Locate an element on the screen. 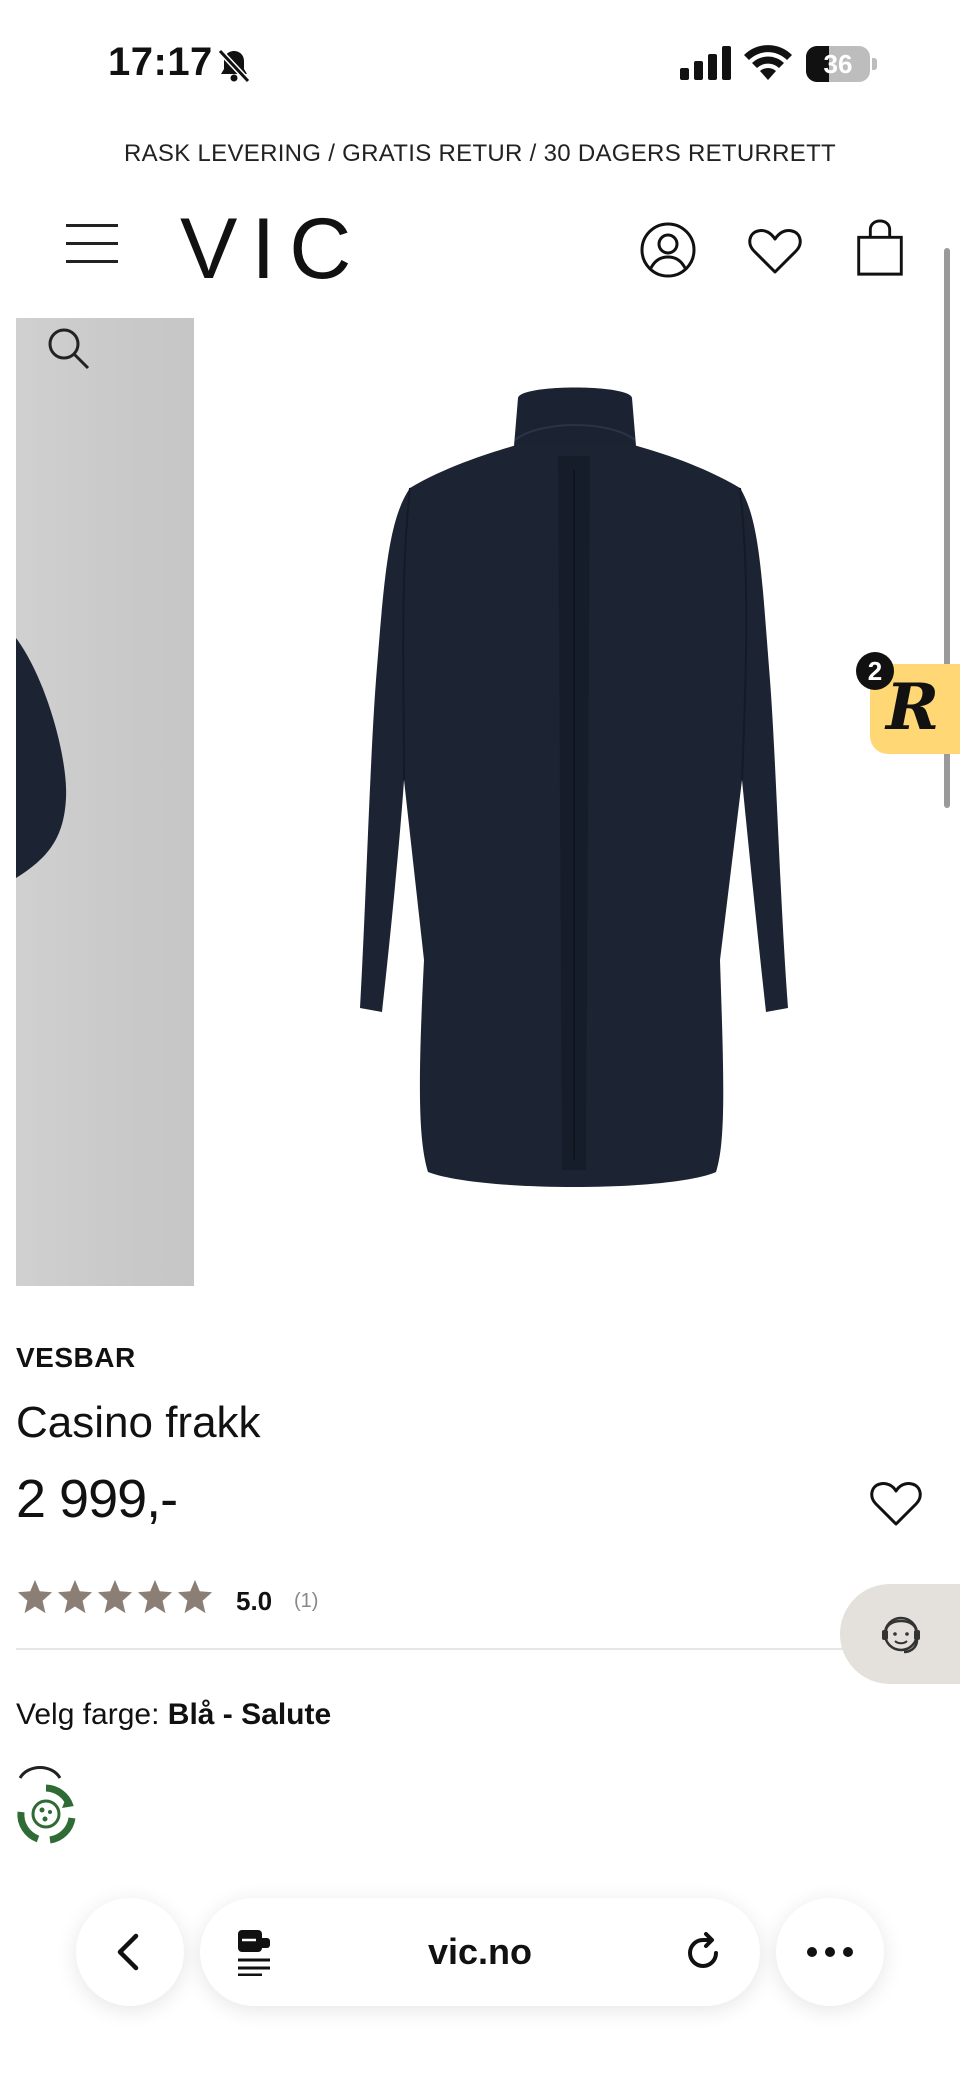  site-logo: VIC is located at coordinates (272, 249).